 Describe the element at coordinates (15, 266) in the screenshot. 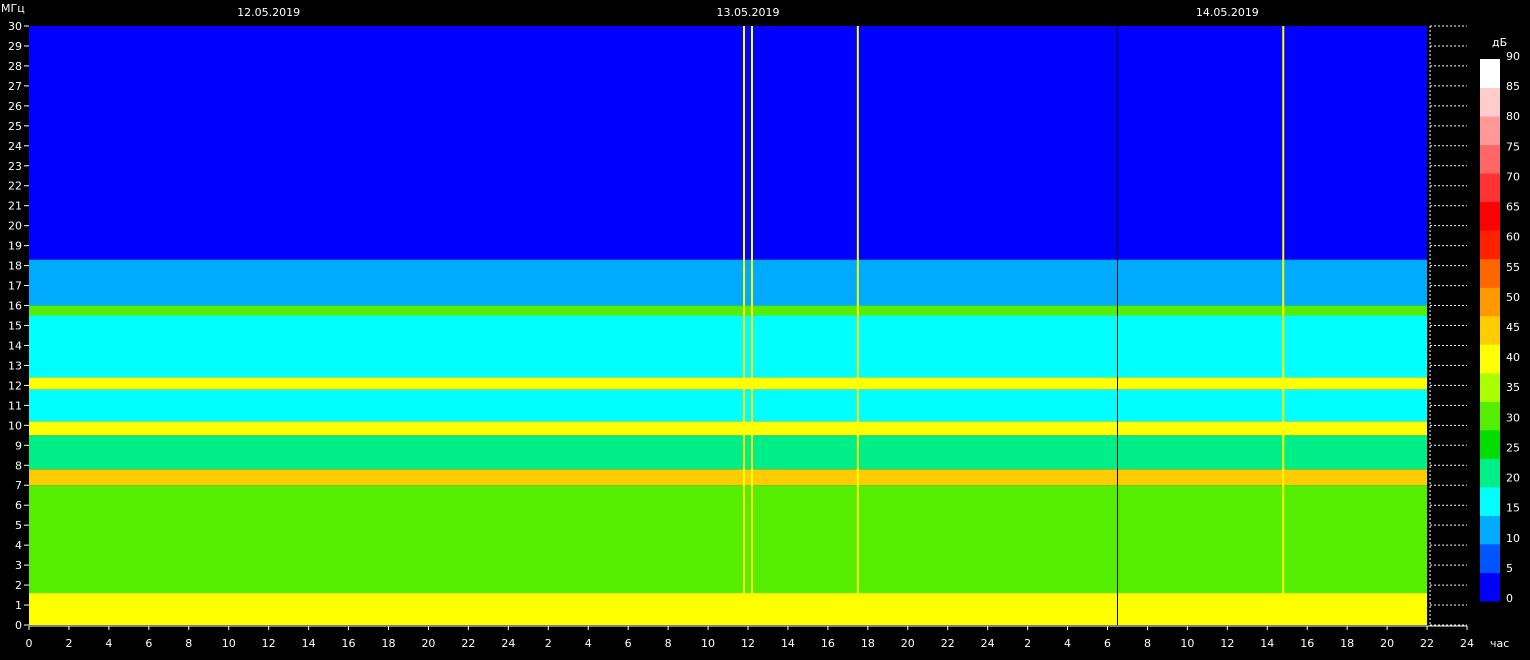

I see `y-tick-label: 18` at that location.